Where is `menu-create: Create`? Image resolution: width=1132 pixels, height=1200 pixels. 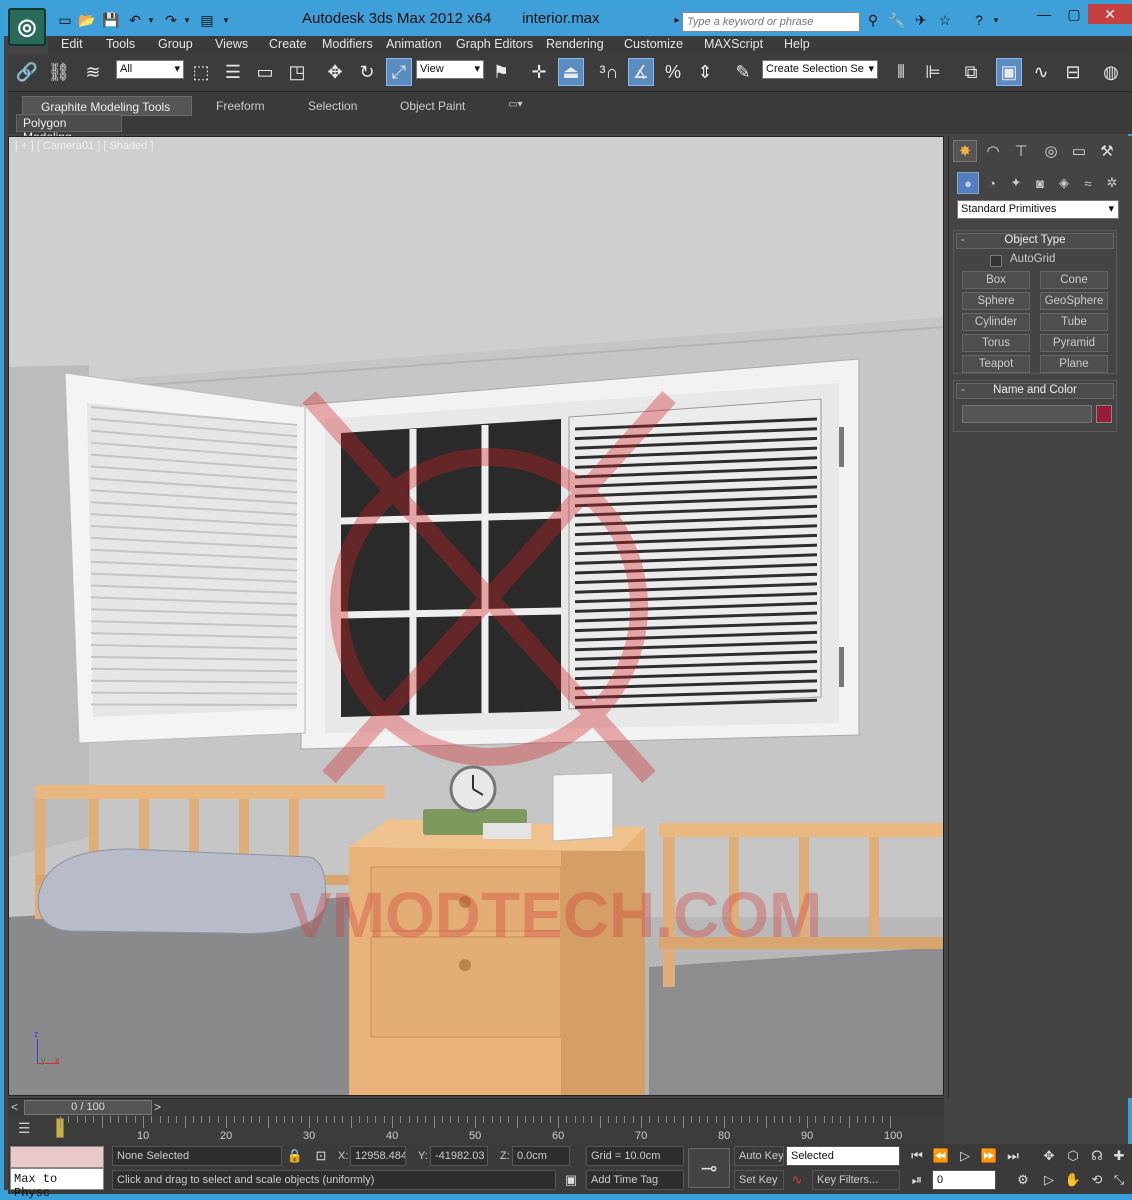 menu-create: Create is located at coordinates (288, 44).